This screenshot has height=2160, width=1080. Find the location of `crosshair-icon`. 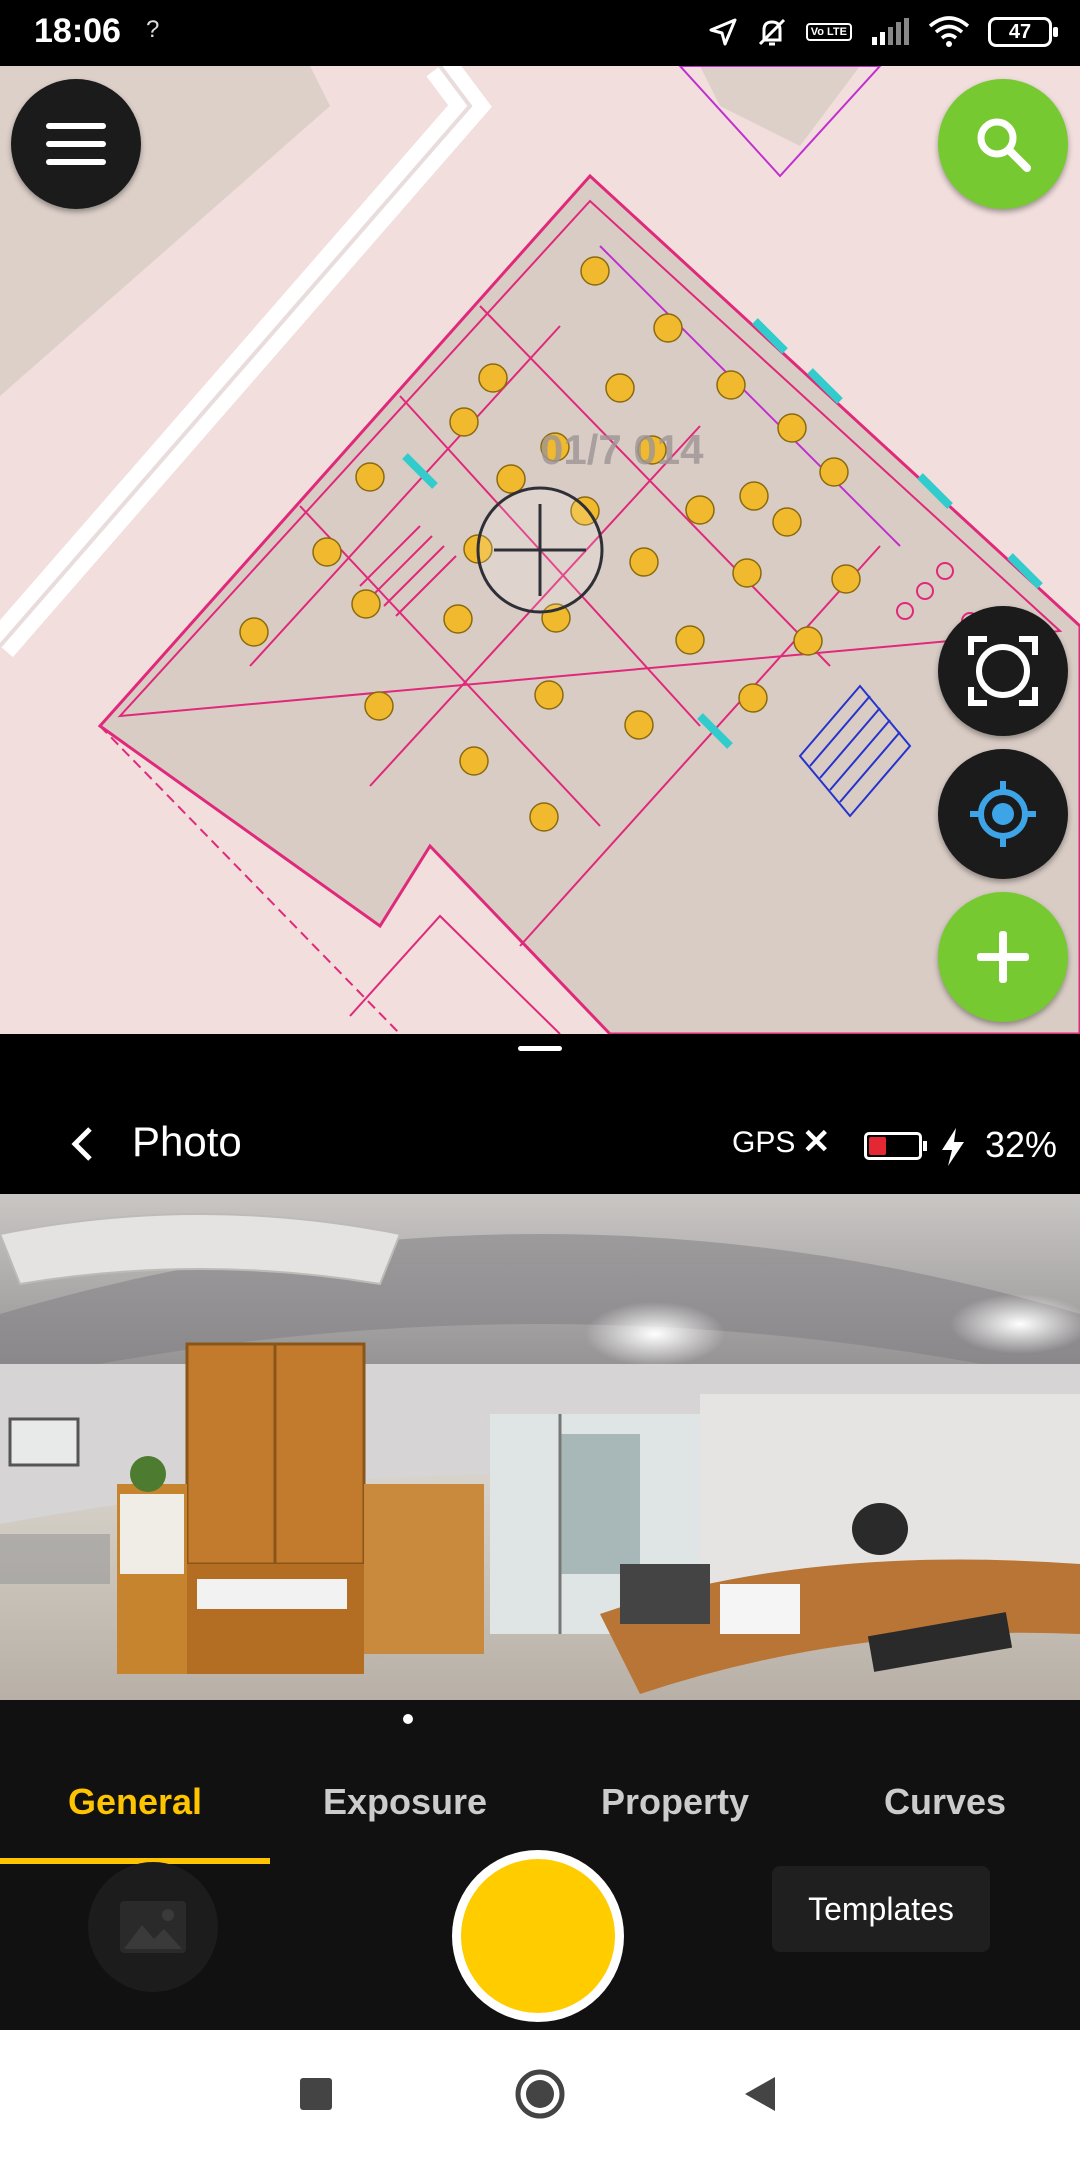

crosshair-icon is located at coordinates (540, 550).